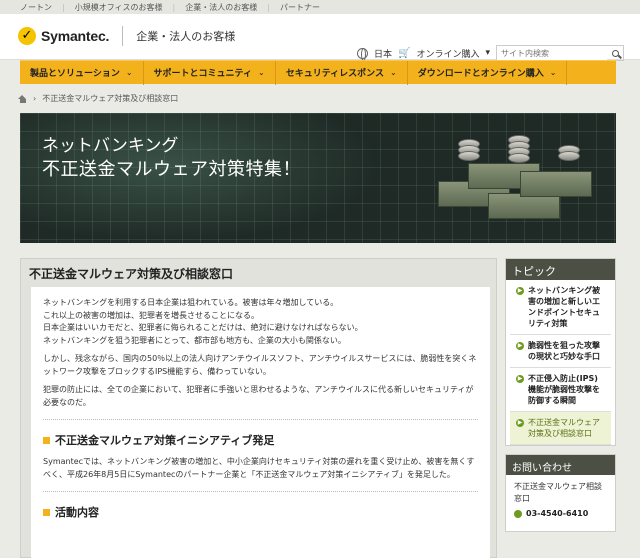 The width and height of the screenshot is (640, 558). What do you see at coordinates (564, 428) in the screenshot?
I see `topic-link-text: 不正送金マルウェア対策及び相談窓口` at bounding box center [564, 428].